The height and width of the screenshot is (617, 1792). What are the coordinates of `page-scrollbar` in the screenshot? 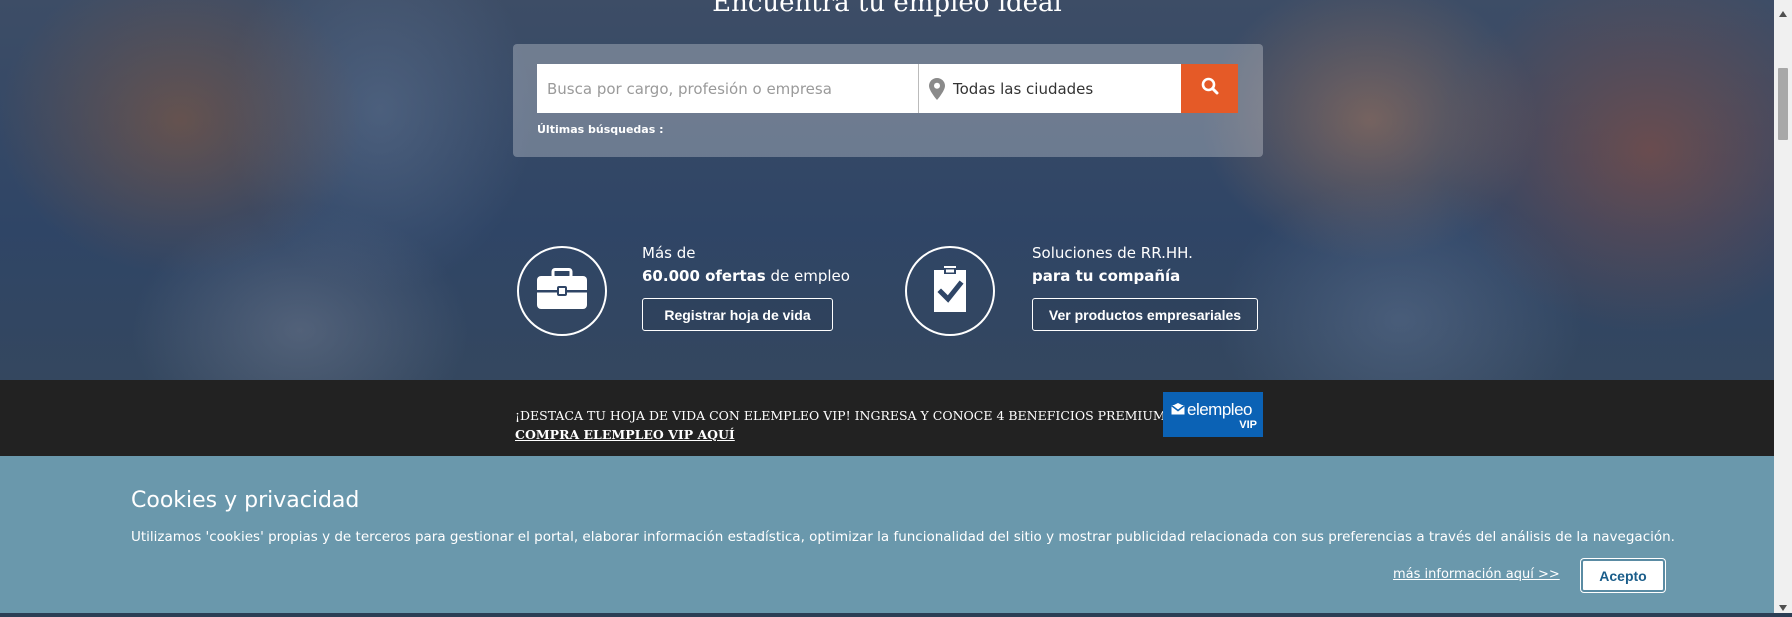 It's located at (1783, 306).